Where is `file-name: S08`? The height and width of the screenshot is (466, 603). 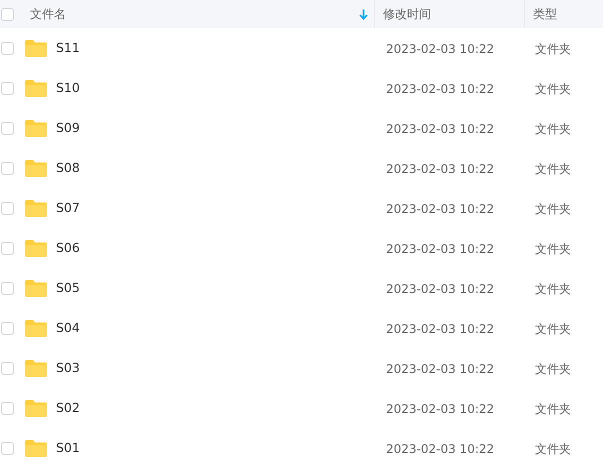 file-name: S08 is located at coordinates (68, 167).